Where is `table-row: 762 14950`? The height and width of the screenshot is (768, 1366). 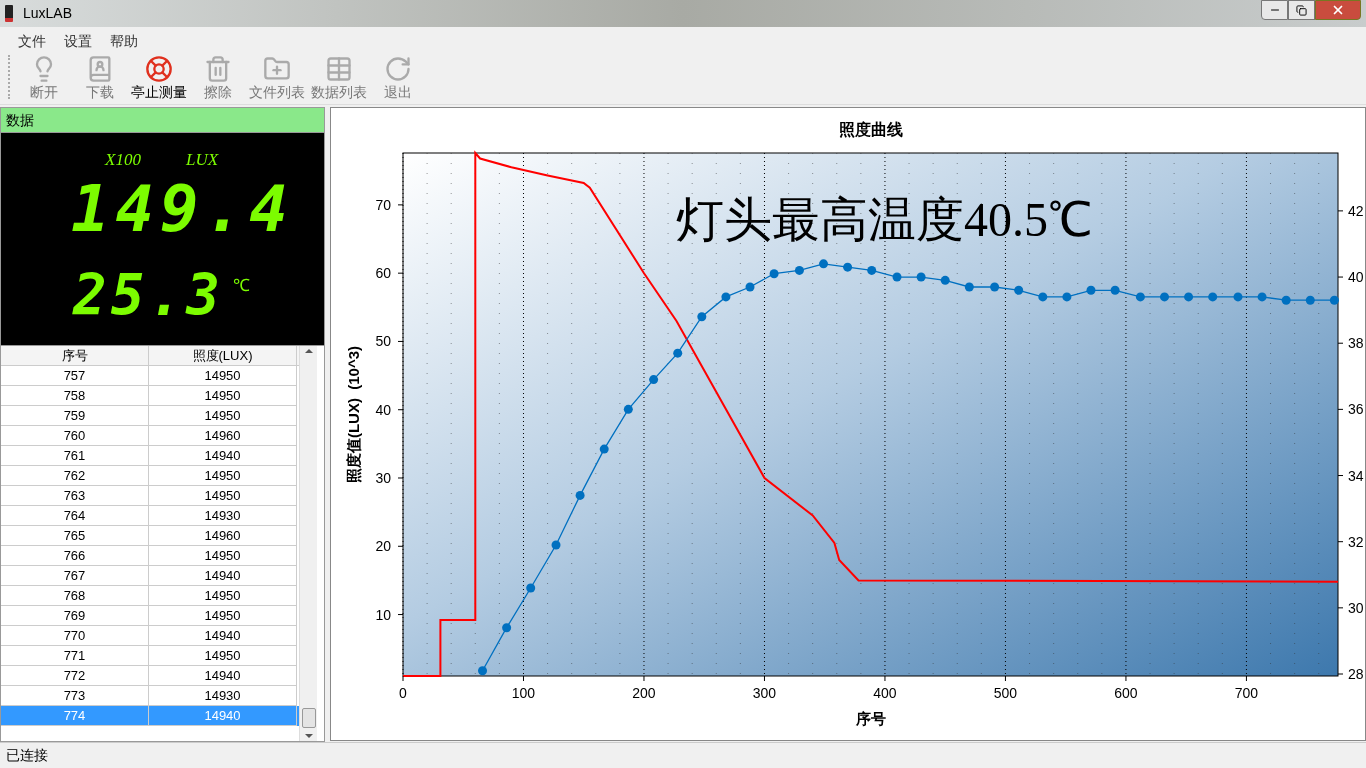
table-row: 762 14950 is located at coordinates (150, 476).